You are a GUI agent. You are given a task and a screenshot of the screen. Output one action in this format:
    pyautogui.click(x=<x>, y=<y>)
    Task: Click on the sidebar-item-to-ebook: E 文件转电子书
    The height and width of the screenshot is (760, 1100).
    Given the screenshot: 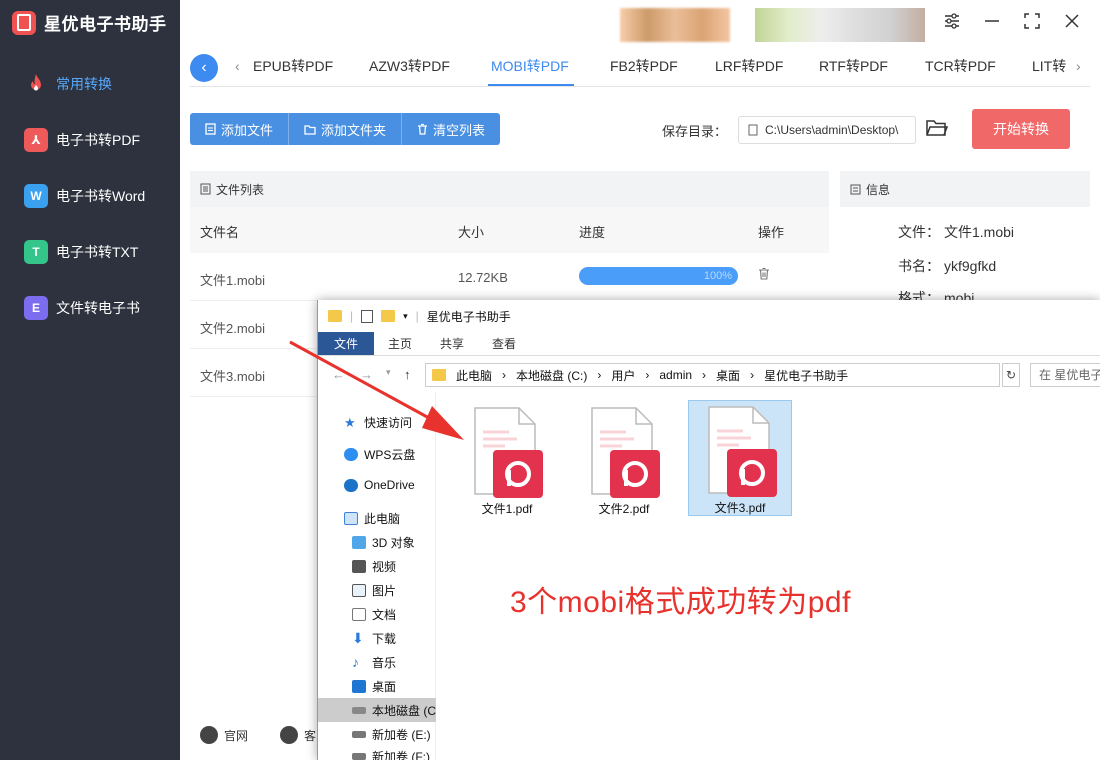 What is the action you would take?
    pyautogui.click(x=90, y=308)
    